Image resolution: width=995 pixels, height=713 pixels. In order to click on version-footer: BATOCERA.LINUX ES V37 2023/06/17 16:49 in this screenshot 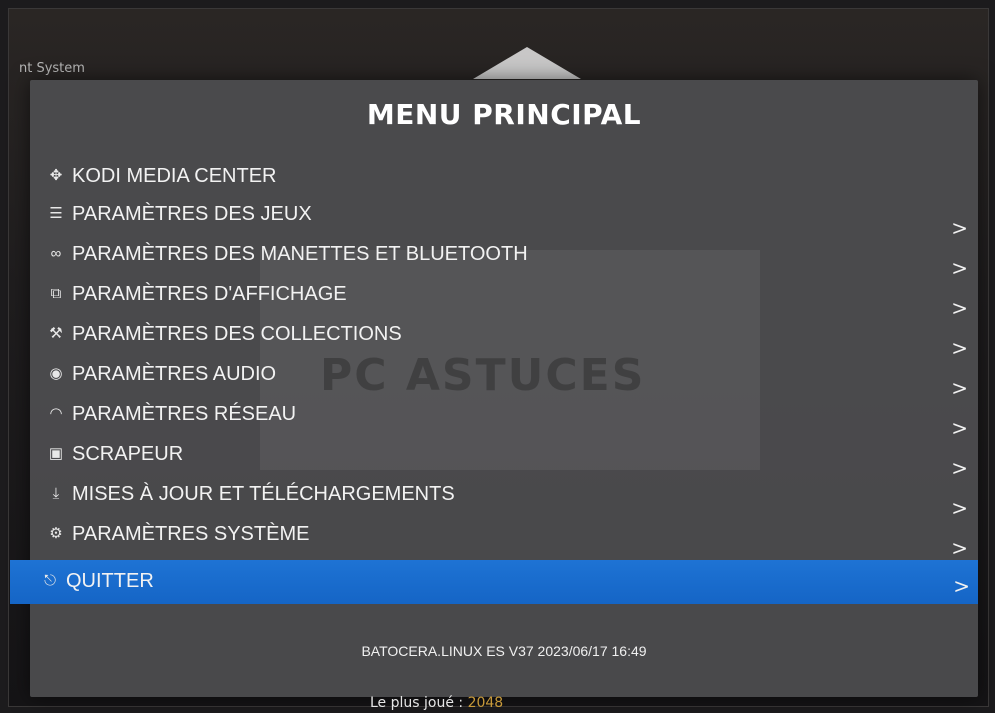, I will do `click(504, 651)`.